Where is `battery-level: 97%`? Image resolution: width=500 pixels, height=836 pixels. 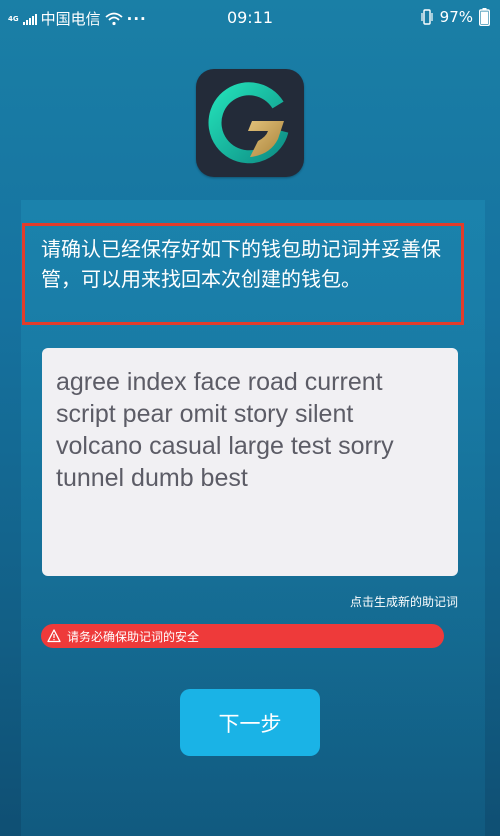
battery-level: 97% is located at coordinates (456, 17).